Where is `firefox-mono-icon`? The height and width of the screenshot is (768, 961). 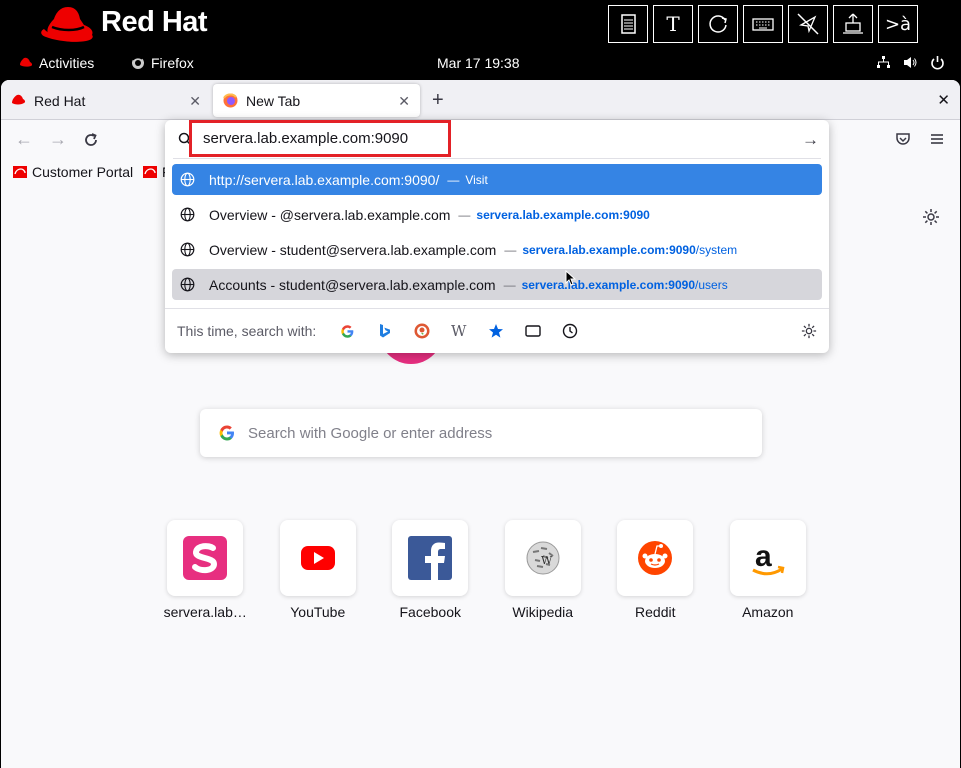 firefox-mono-icon is located at coordinates (138, 62).